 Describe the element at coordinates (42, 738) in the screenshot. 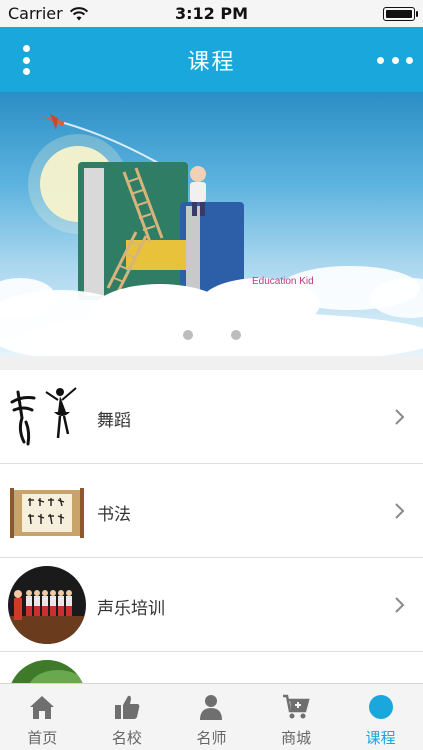

I see `tab-label: 首页` at that location.